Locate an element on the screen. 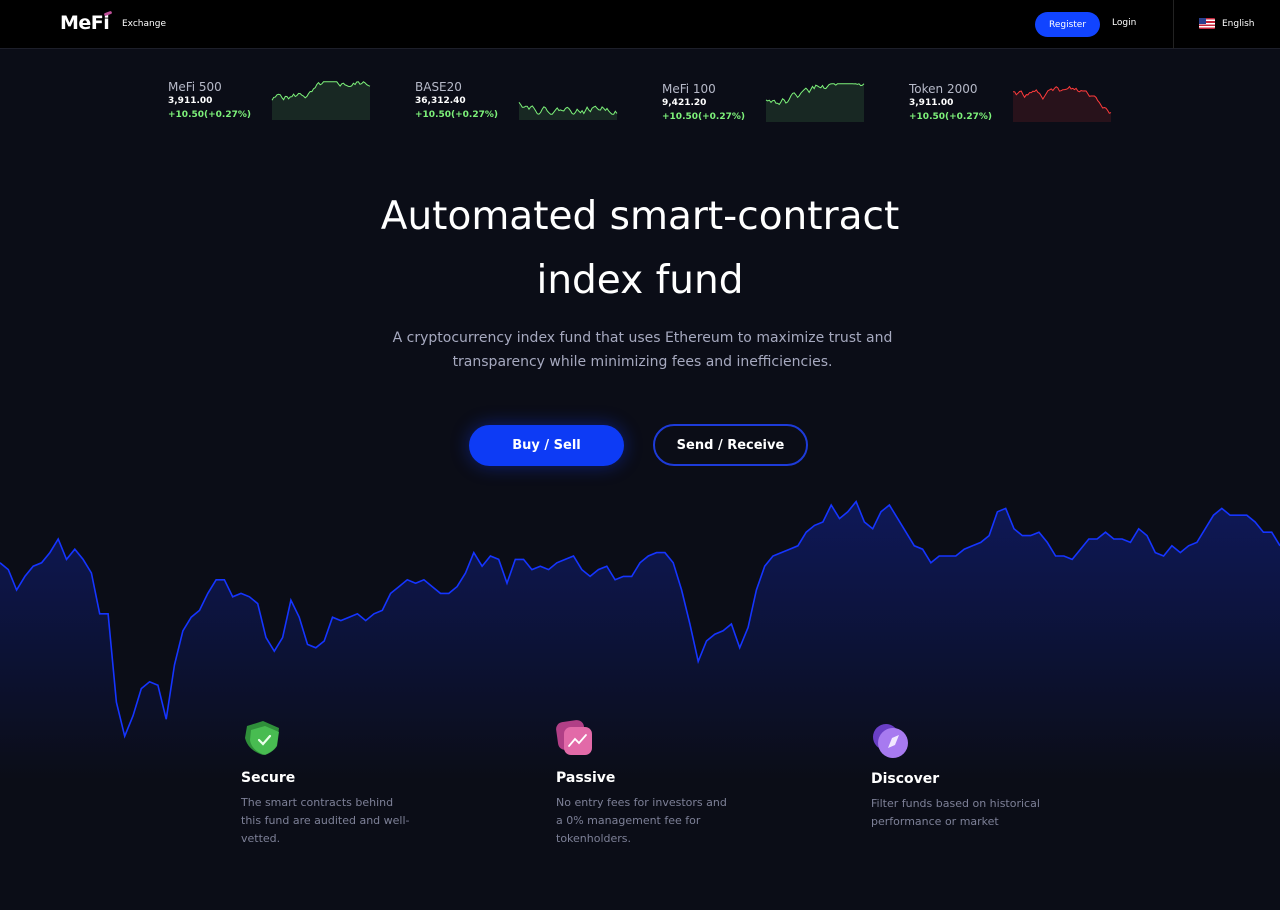 This screenshot has width=1280, height=910. ticker-token-2000: Token 2000 3,911.00 +10.50(+0.27%) is located at coordinates (1014, 105).